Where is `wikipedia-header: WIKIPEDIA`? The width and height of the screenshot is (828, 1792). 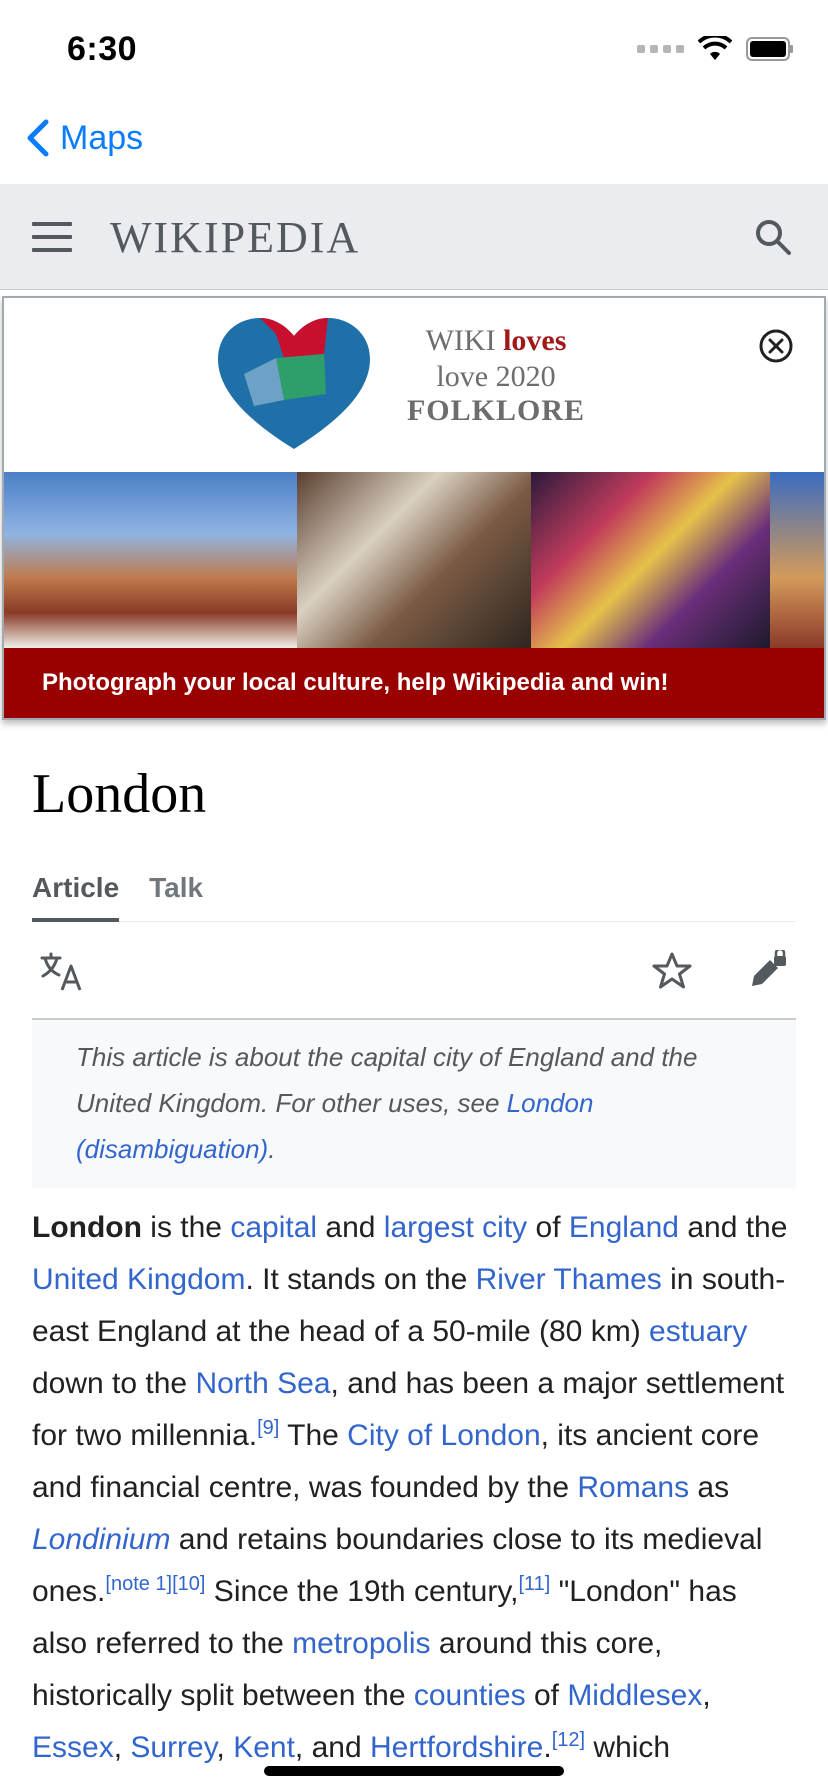 wikipedia-header: WIKIPEDIA is located at coordinates (414, 237).